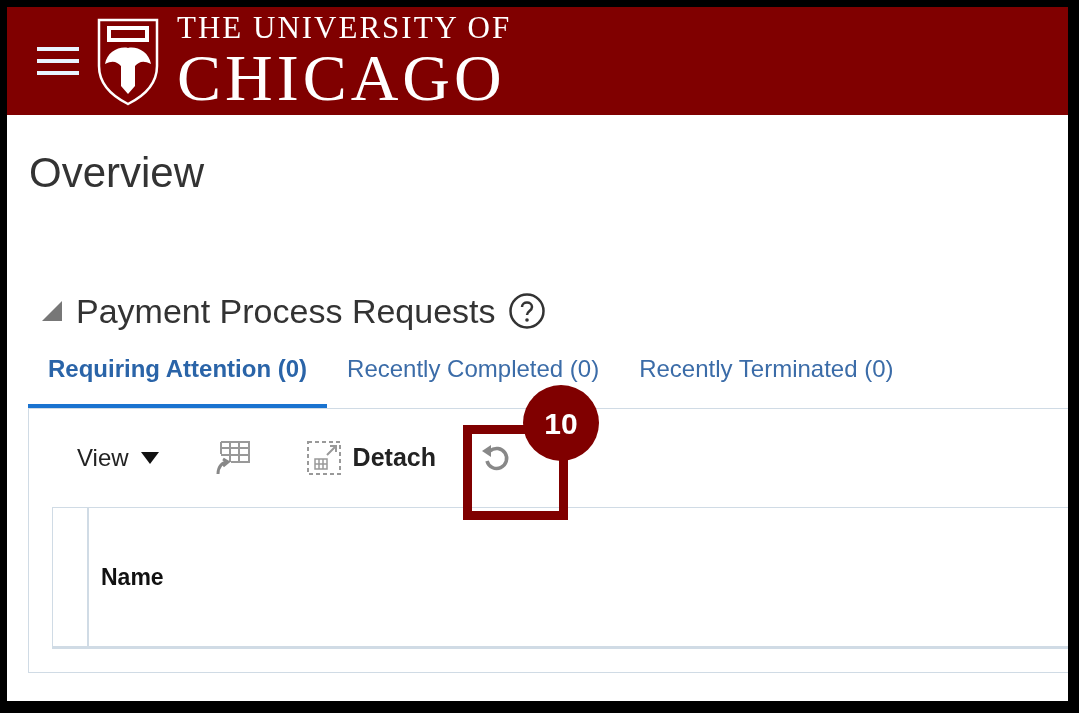 The height and width of the screenshot is (713, 1079). Describe the element at coordinates (132, 577) in the screenshot. I see `column-header: Name` at that location.